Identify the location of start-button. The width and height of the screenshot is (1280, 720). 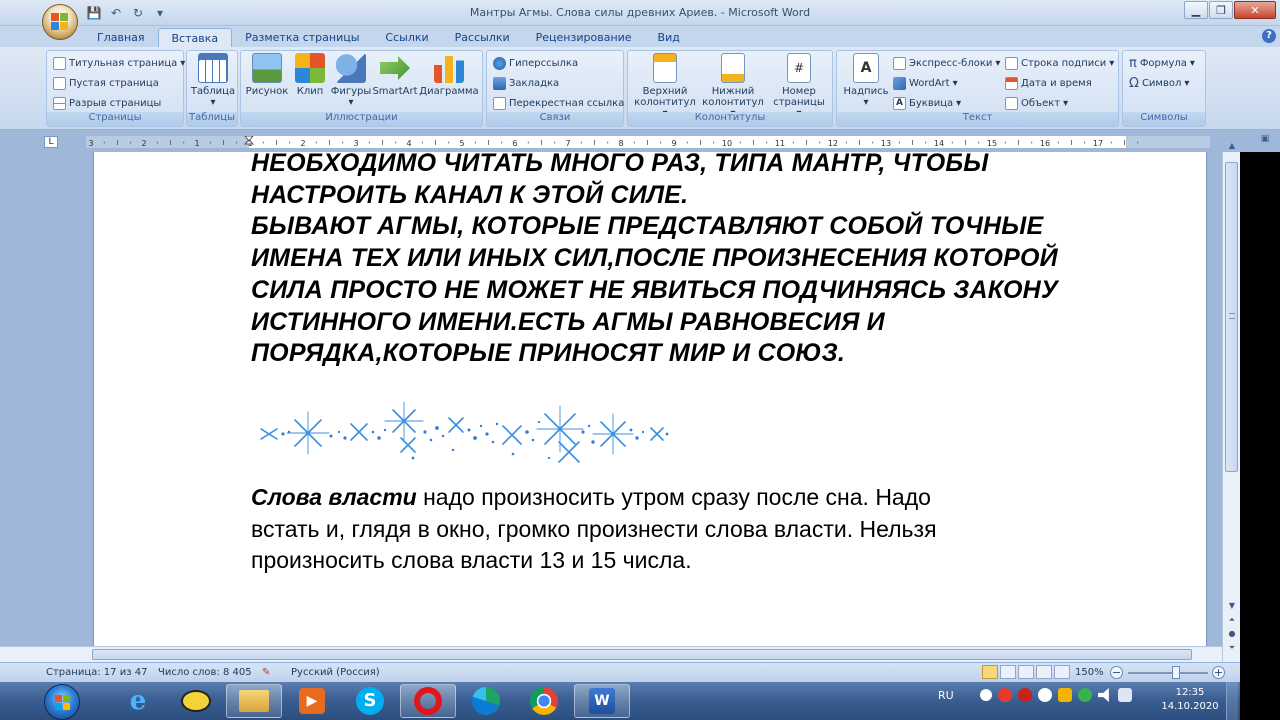
(62, 702).